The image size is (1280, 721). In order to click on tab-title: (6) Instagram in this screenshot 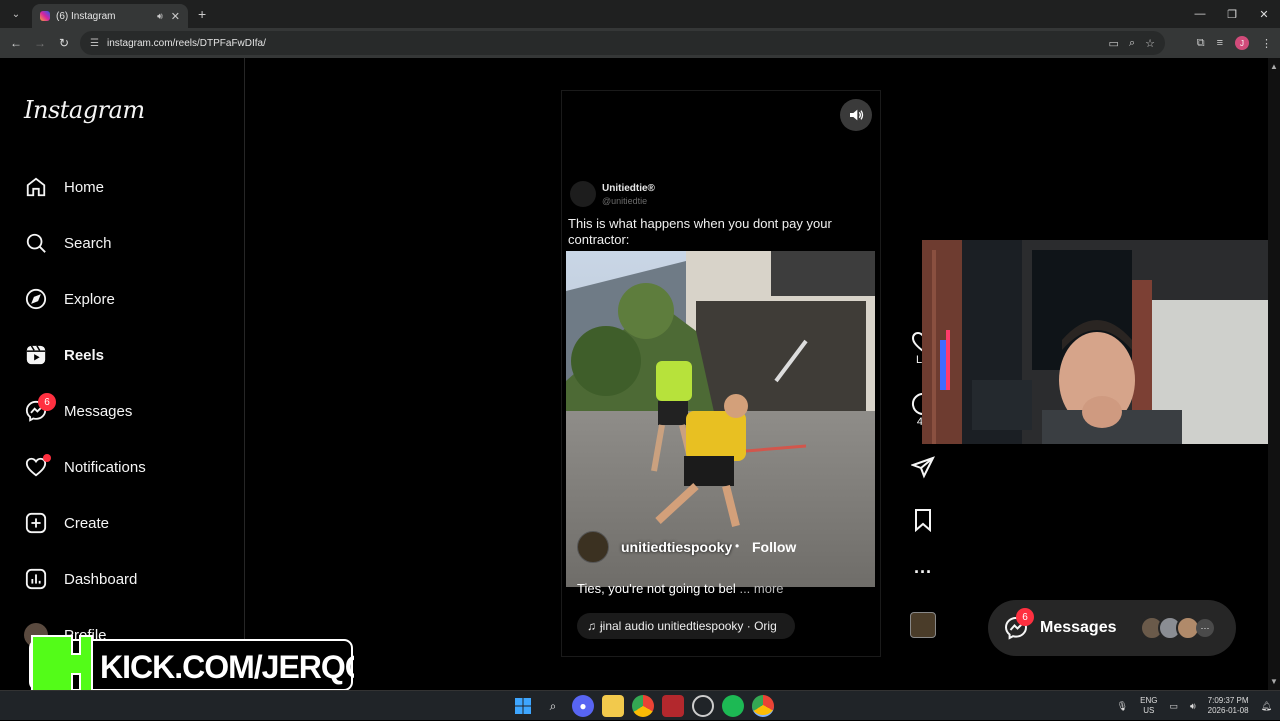, I will do `click(86, 16)`.